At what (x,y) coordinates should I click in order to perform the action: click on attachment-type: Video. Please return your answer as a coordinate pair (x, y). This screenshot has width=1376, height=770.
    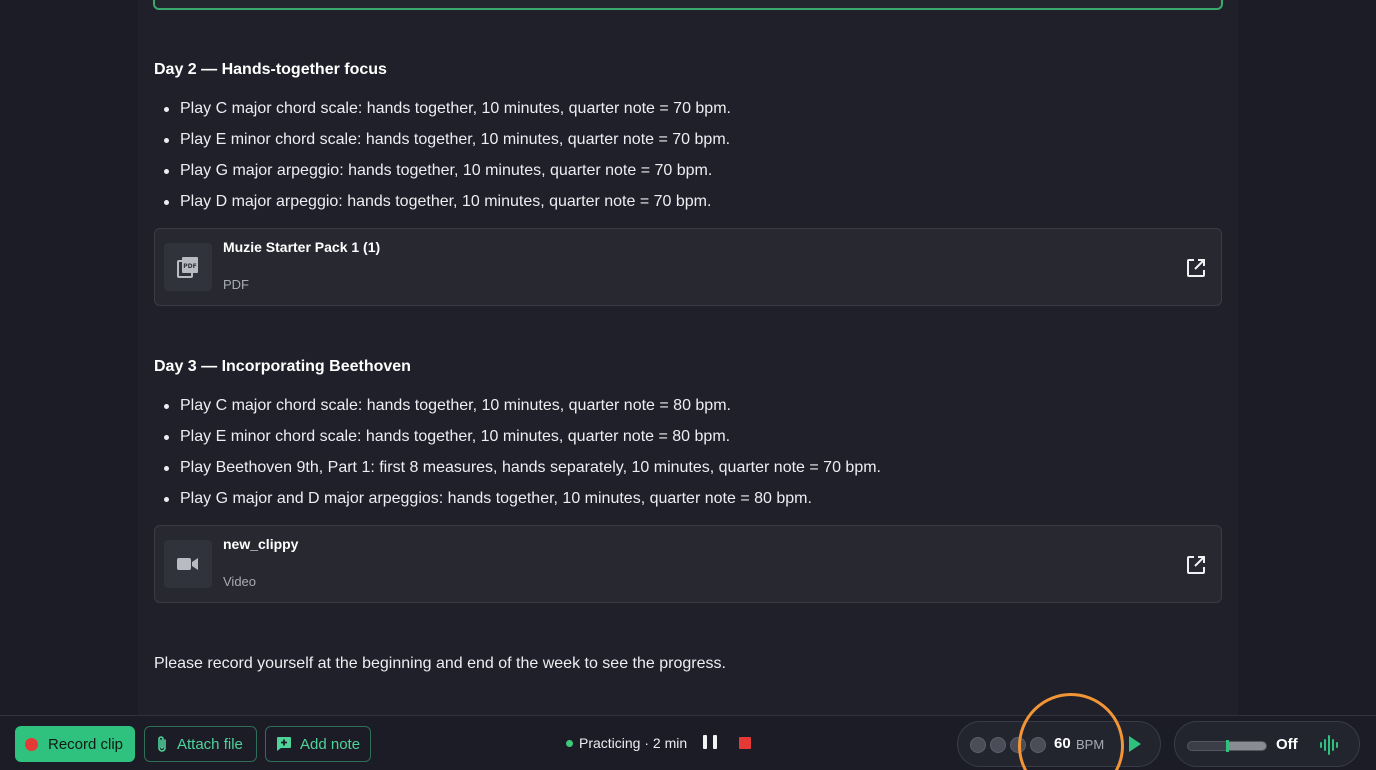
    Looking at the image, I should click on (240, 581).